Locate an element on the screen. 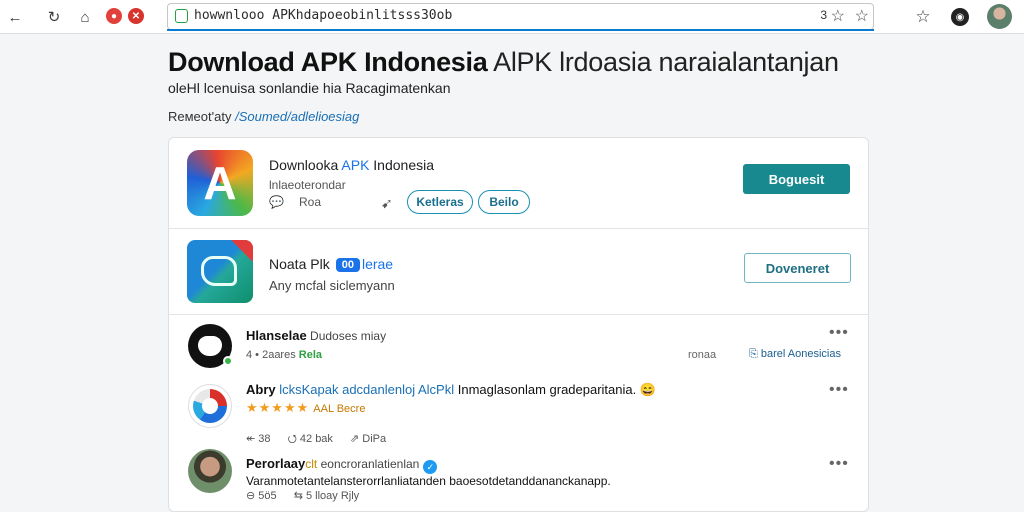 The width and height of the screenshot is (1024, 512). refresh-icon: ↻ is located at coordinates (54, 17).